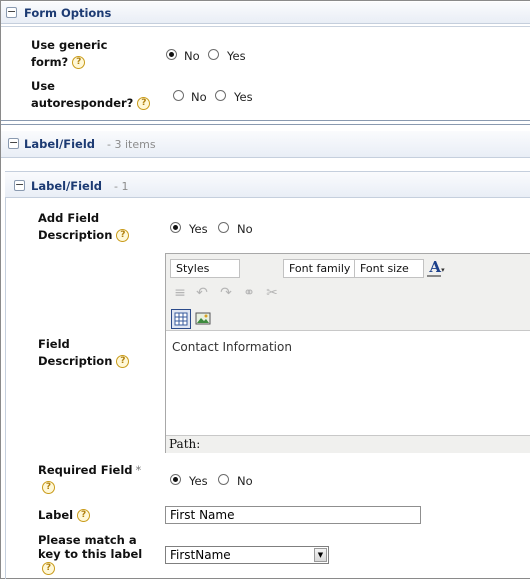  Describe the element at coordinates (348, 444) in the screenshot. I see `editor-path: Path:` at that location.